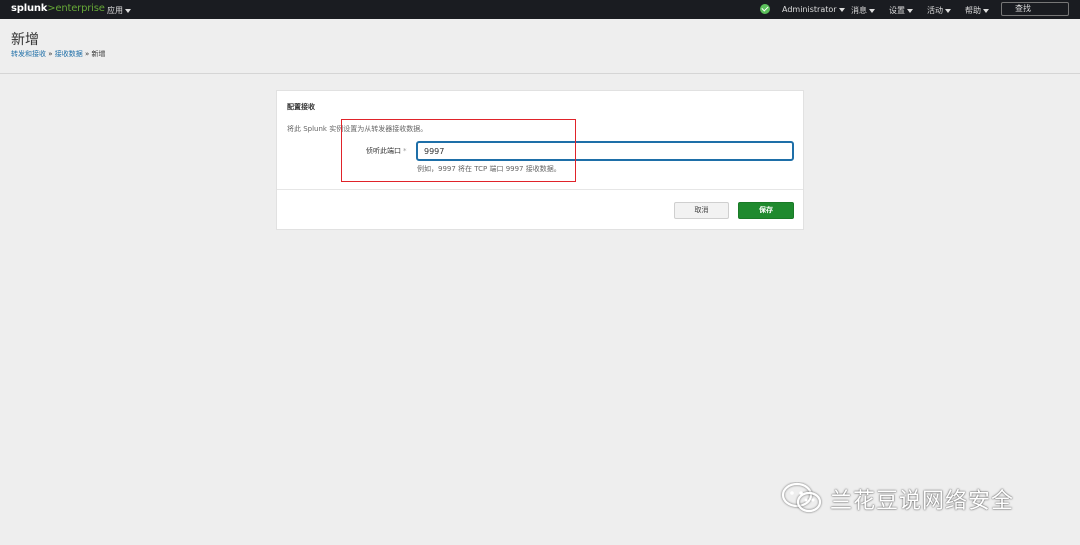 The image size is (1080, 545). Describe the element at coordinates (922, 501) in the screenshot. I see `watermark-text: 兰花豆说网络安全` at that location.